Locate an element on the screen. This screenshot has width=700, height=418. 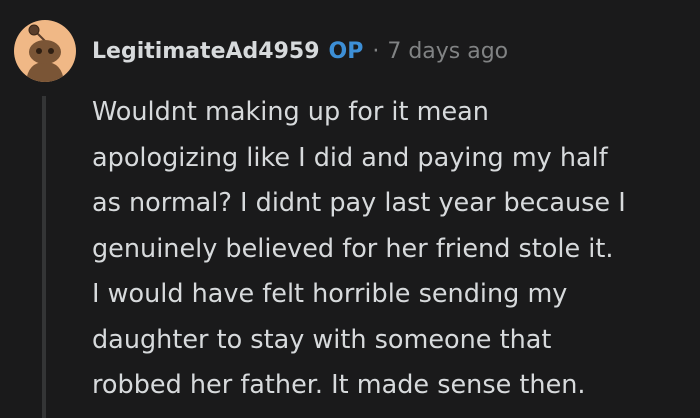
comment-header: LegitimateAd4959 OP · 7 days ago is located at coordinates (300, 51).